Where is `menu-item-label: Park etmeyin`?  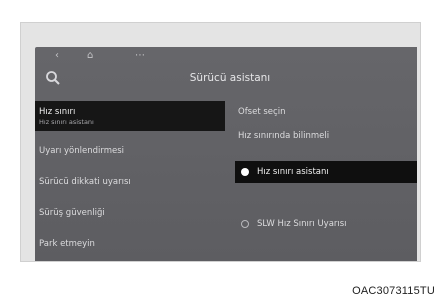
menu-item-label: Park etmeyin is located at coordinates (67, 243).